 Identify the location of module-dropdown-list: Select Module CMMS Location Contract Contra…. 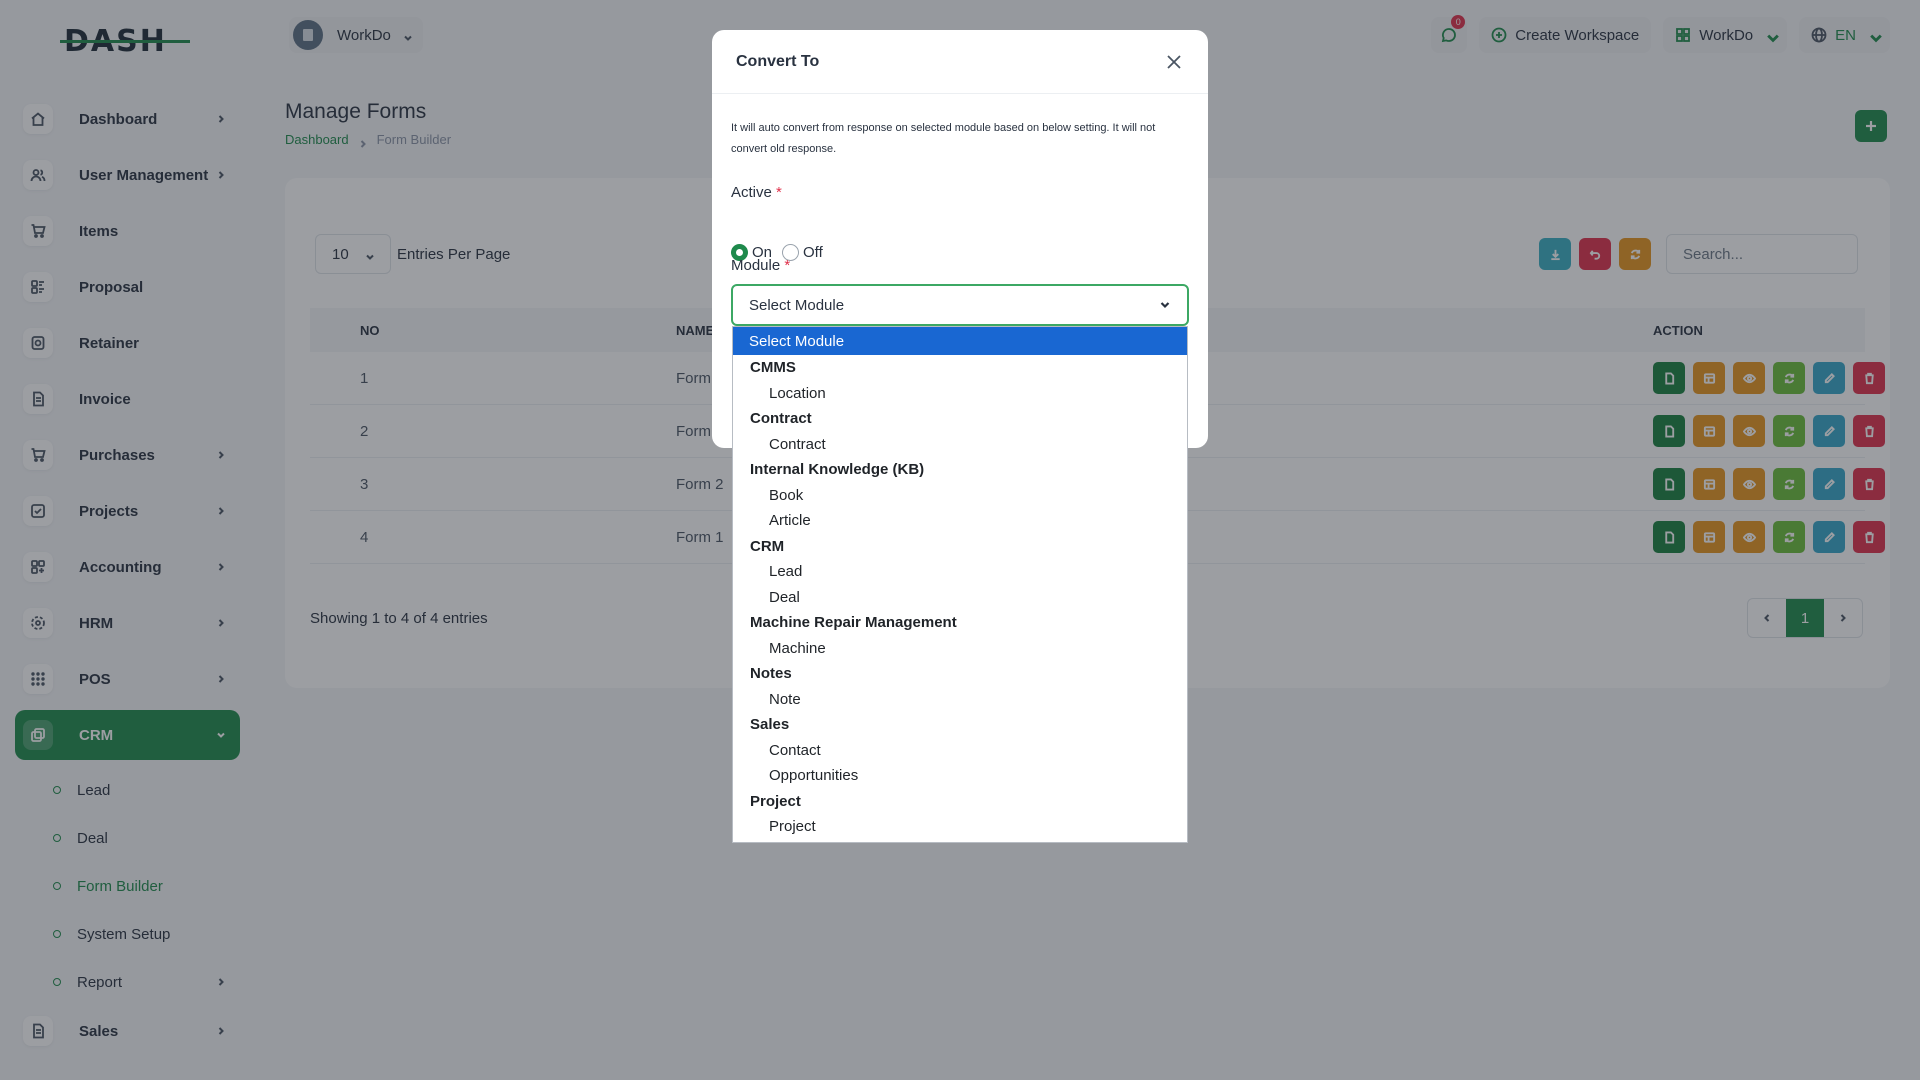
(960, 584).